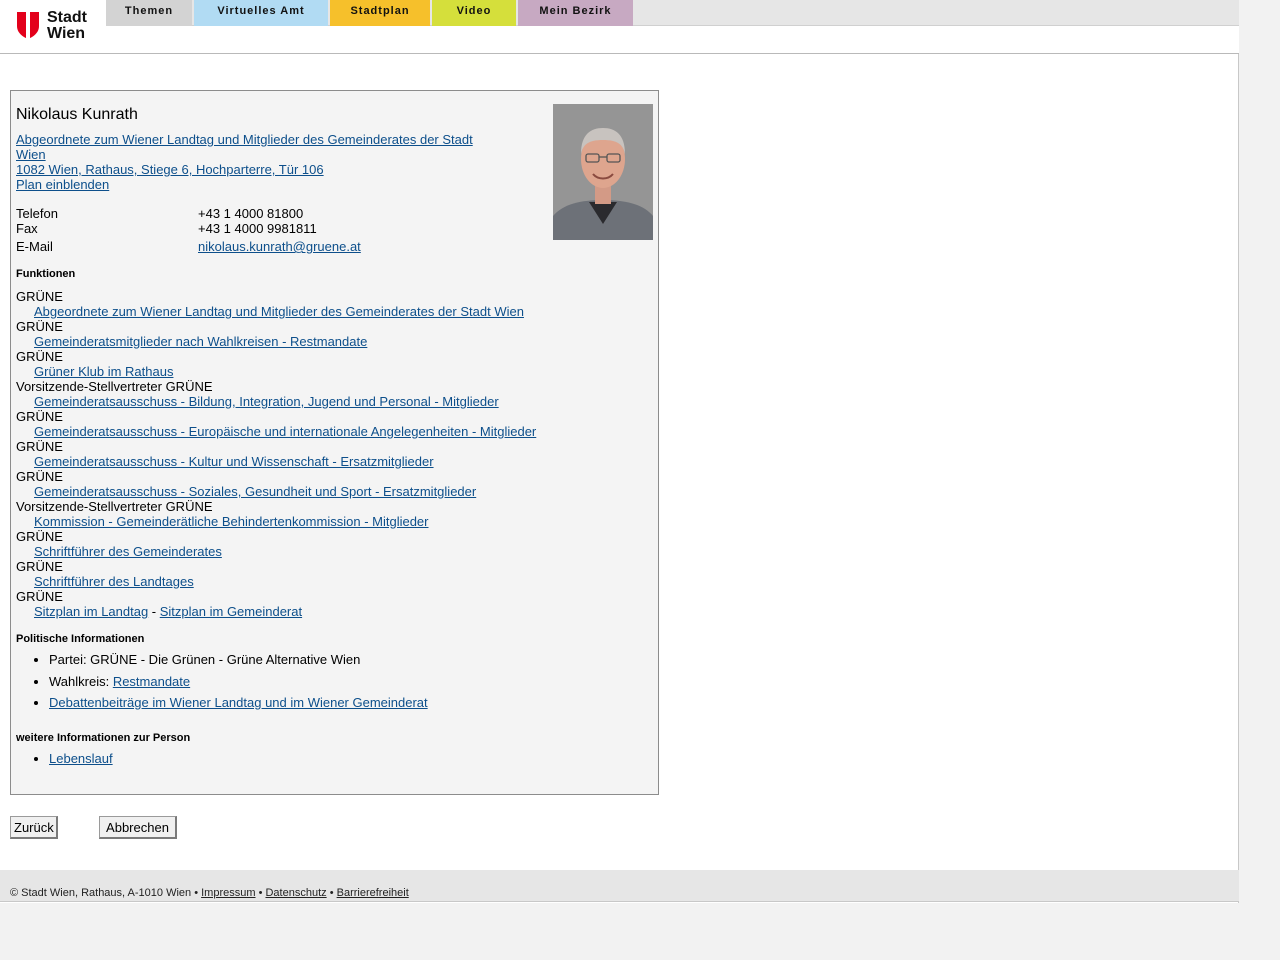 The width and height of the screenshot is (1280, 960). Describe the element at coordinates (619, 931) in the screenshot. I see `page-bottom-area` at that location.